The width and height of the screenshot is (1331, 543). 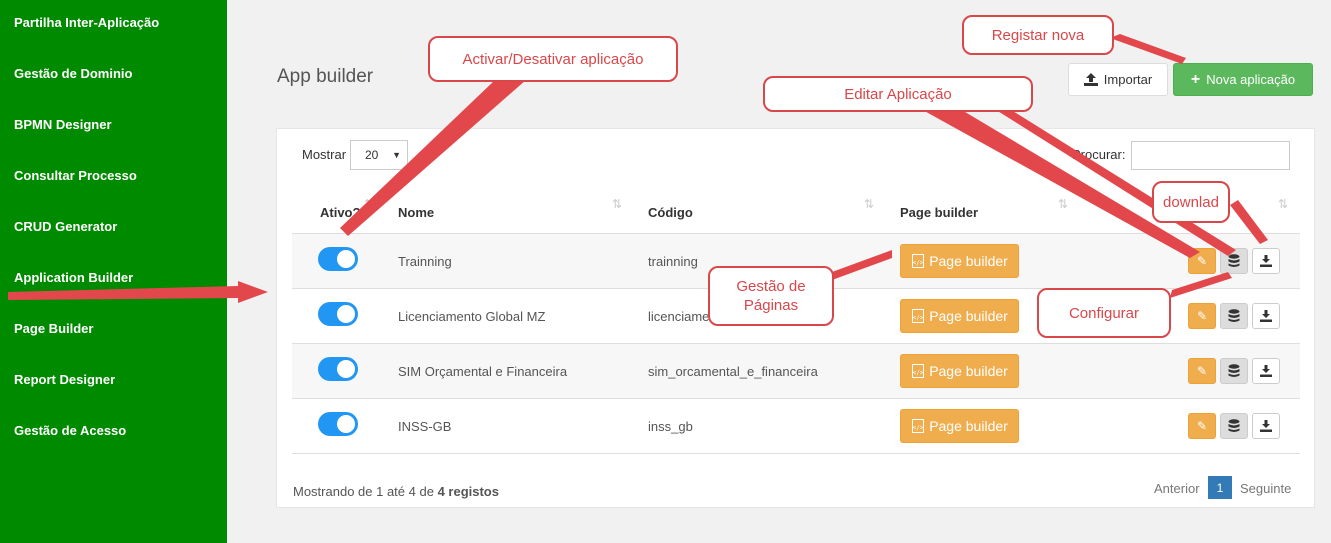 I want to click on row-code: trainning, so click(x=673, y=261).